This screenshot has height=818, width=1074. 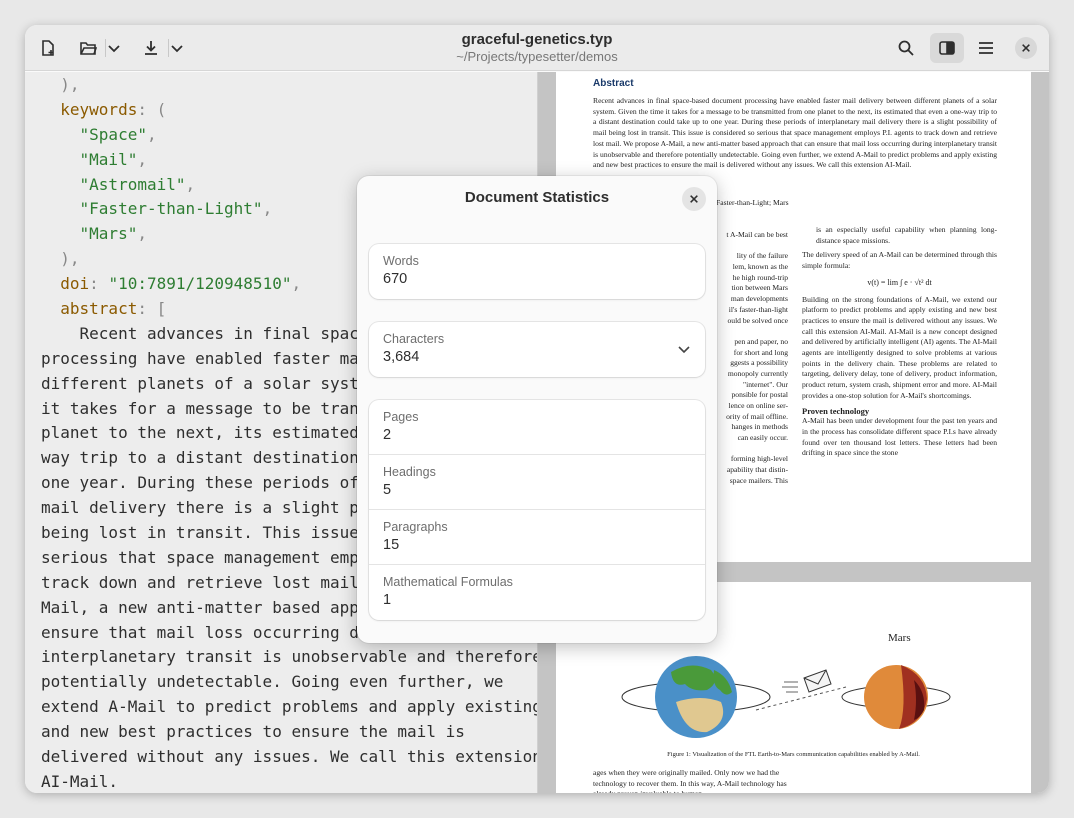 I want to click on hamburger-menu-icon, so click(x=986, y=48).